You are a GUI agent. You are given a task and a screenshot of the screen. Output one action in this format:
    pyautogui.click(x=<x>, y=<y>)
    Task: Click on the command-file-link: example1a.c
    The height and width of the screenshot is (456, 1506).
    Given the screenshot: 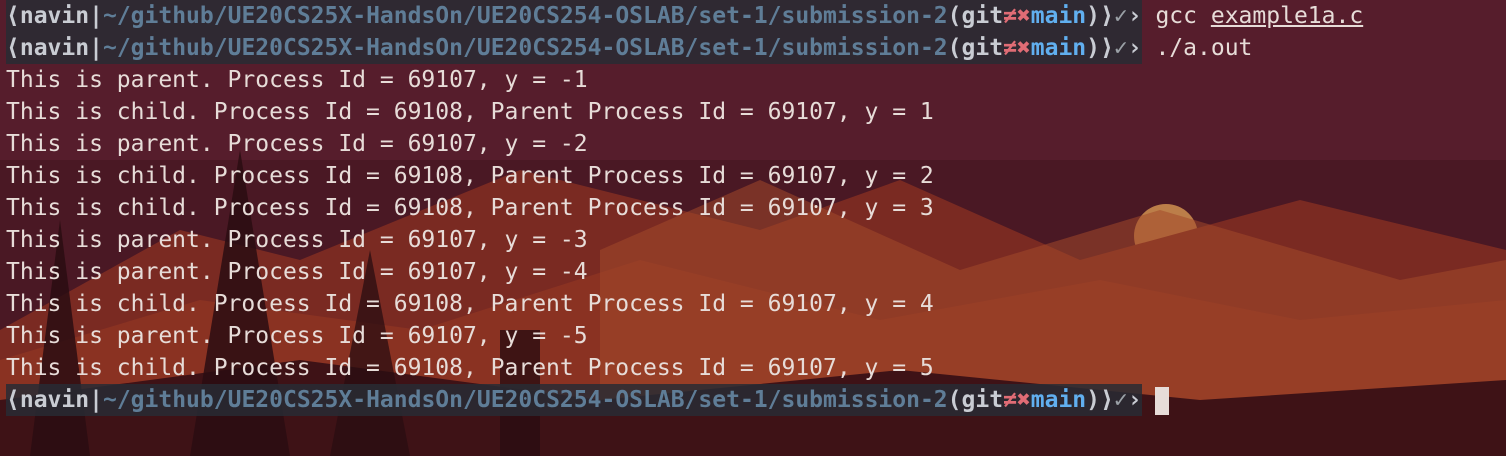 What is the action you would take?
    pyautogui.click(x=1287, y=16)
    